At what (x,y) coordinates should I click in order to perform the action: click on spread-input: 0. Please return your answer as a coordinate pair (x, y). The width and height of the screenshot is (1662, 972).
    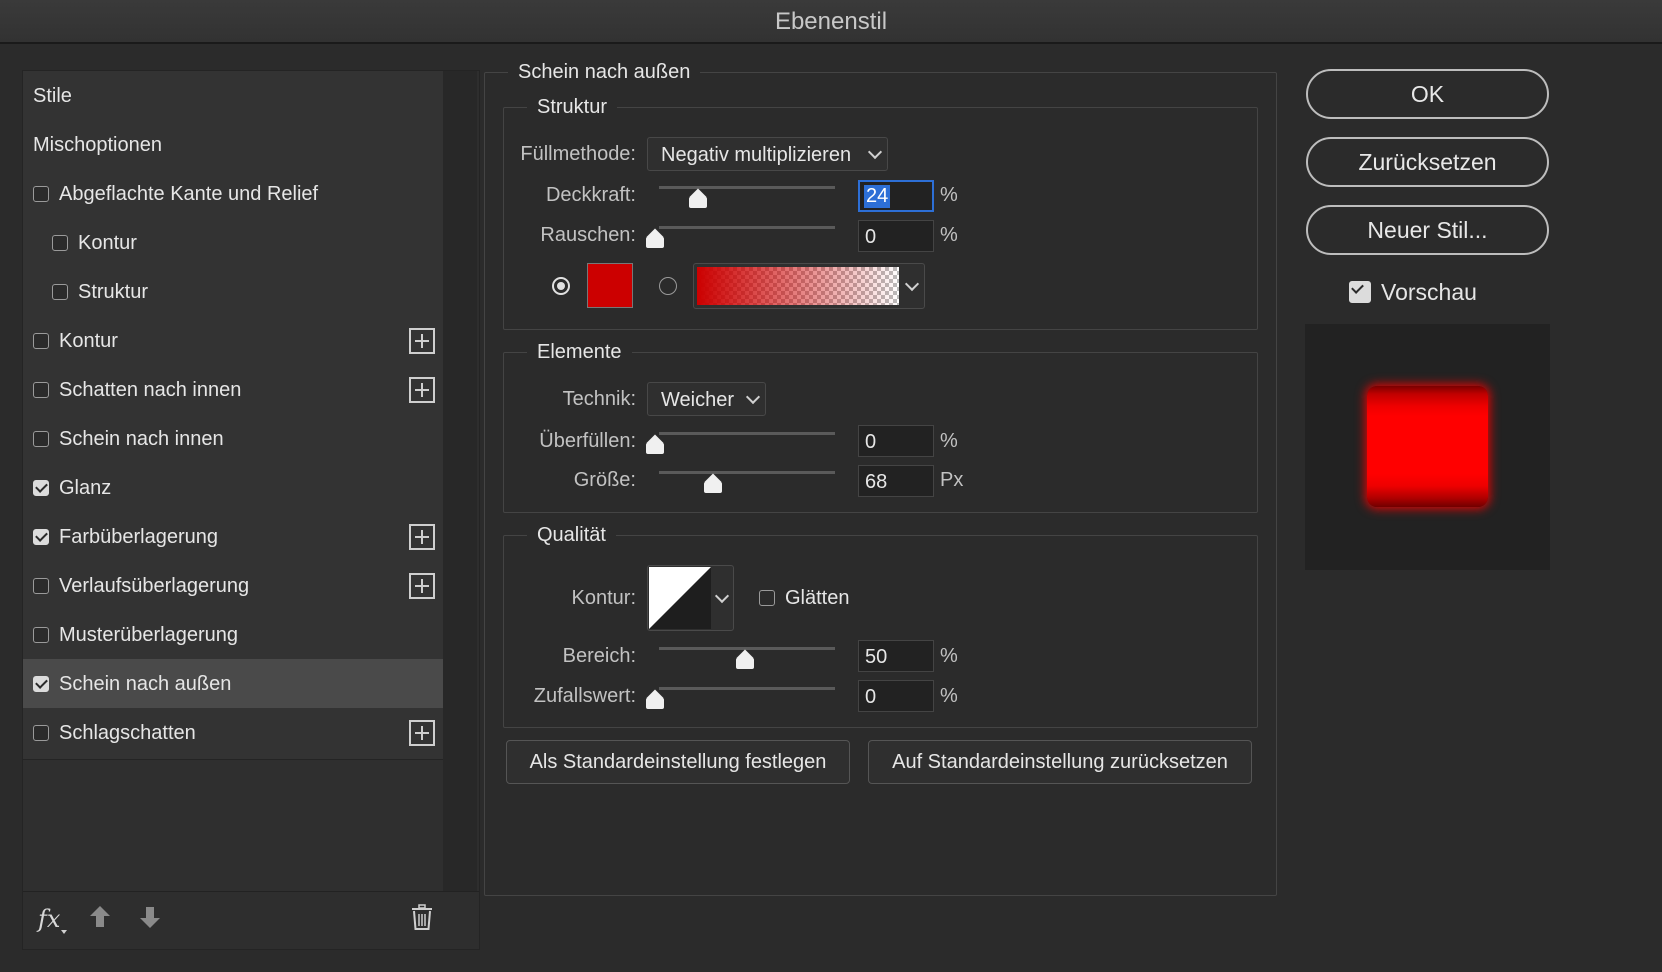
    Looking at the image, I should click on (896, 441).